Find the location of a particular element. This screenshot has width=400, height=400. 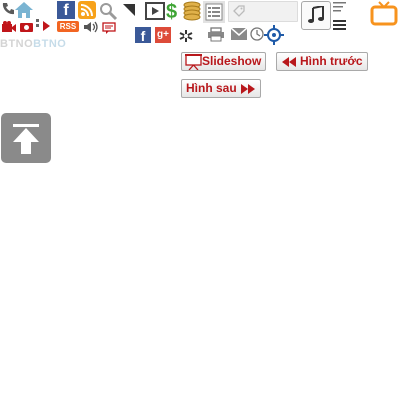

corner-arrow-icon is located at coordinates (129, 10).